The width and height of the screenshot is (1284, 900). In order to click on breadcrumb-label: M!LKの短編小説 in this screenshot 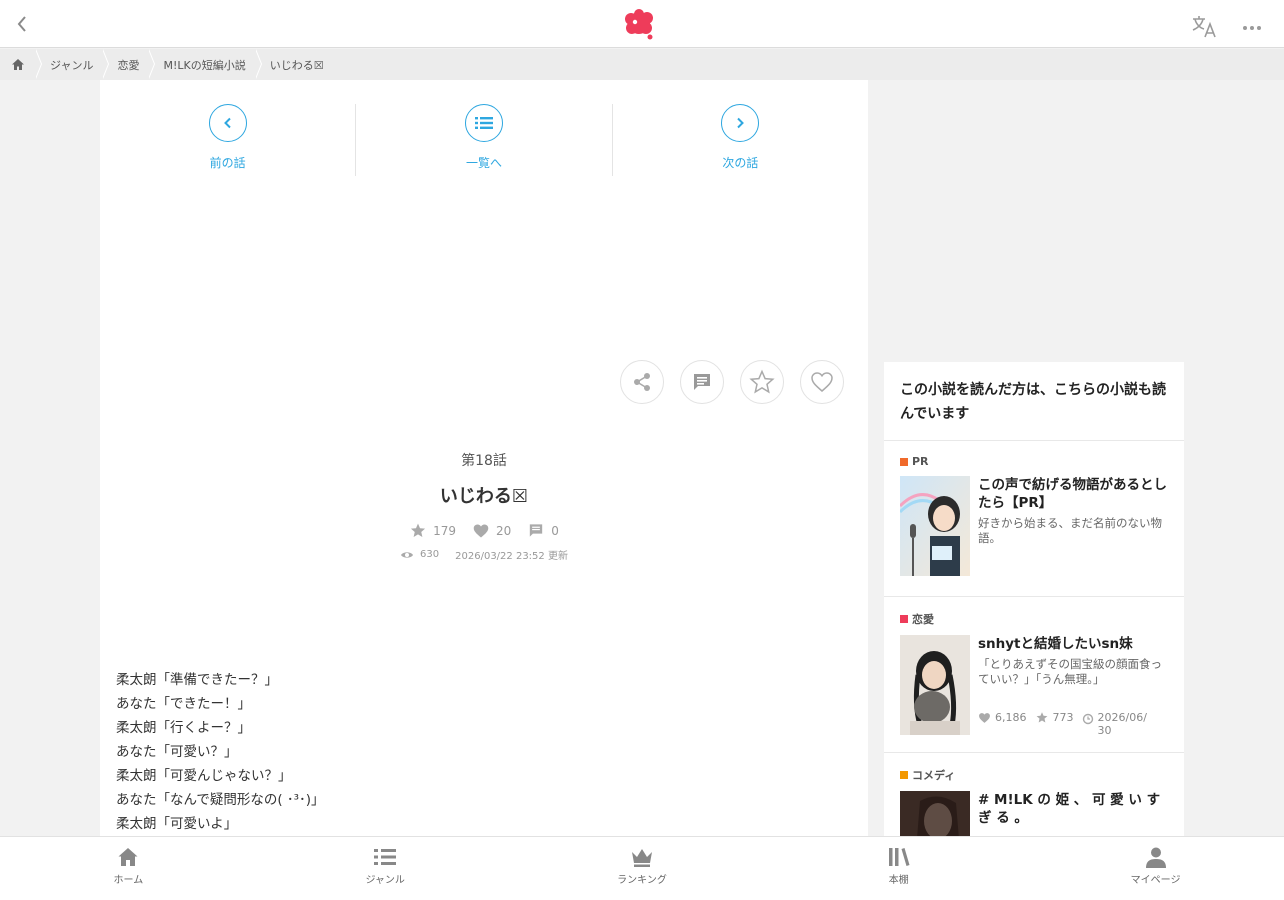, I will do `click(204, 65)`.